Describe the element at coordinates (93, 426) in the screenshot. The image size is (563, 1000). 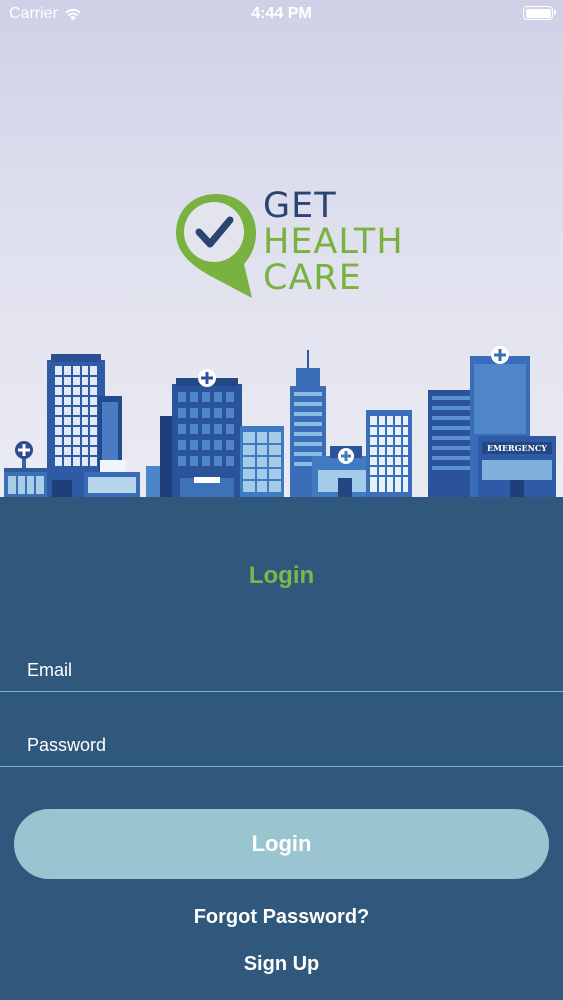
I see `building-tall-tower` at that location.